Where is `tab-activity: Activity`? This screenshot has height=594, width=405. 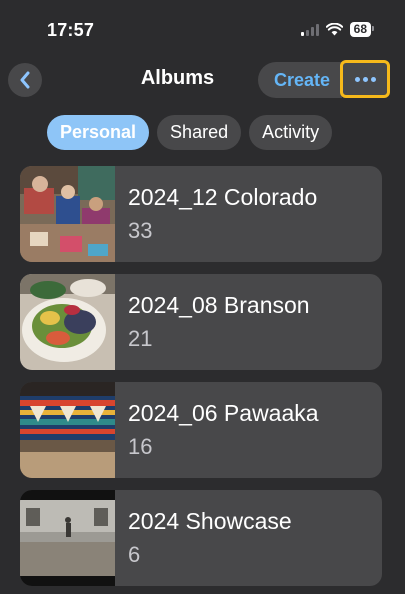 tab-activity: Activity is located at coordinates (291, 132).